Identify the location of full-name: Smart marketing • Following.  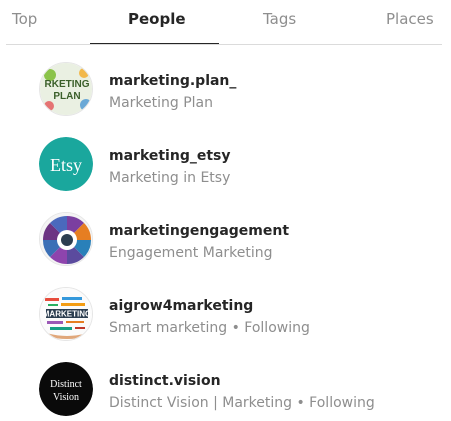
(209, 328).